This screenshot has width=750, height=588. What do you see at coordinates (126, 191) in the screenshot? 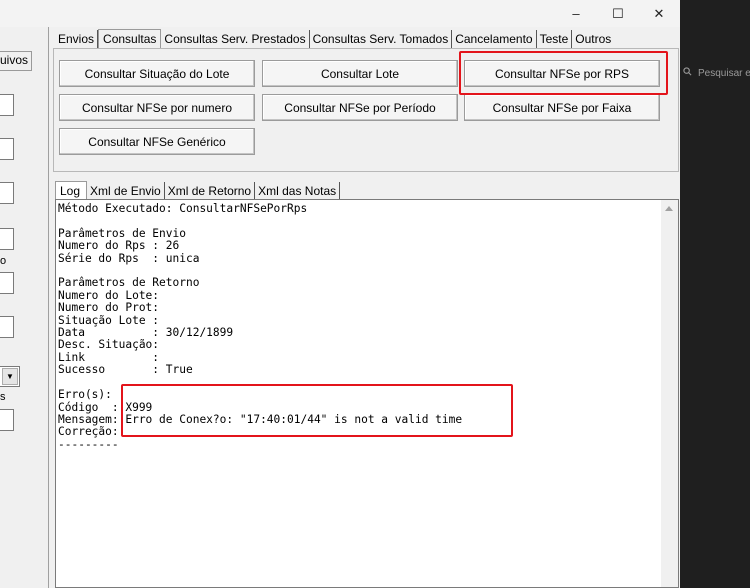
I see `tab-xml-envio: Xml de Envio` at bounding box center [126, 191].